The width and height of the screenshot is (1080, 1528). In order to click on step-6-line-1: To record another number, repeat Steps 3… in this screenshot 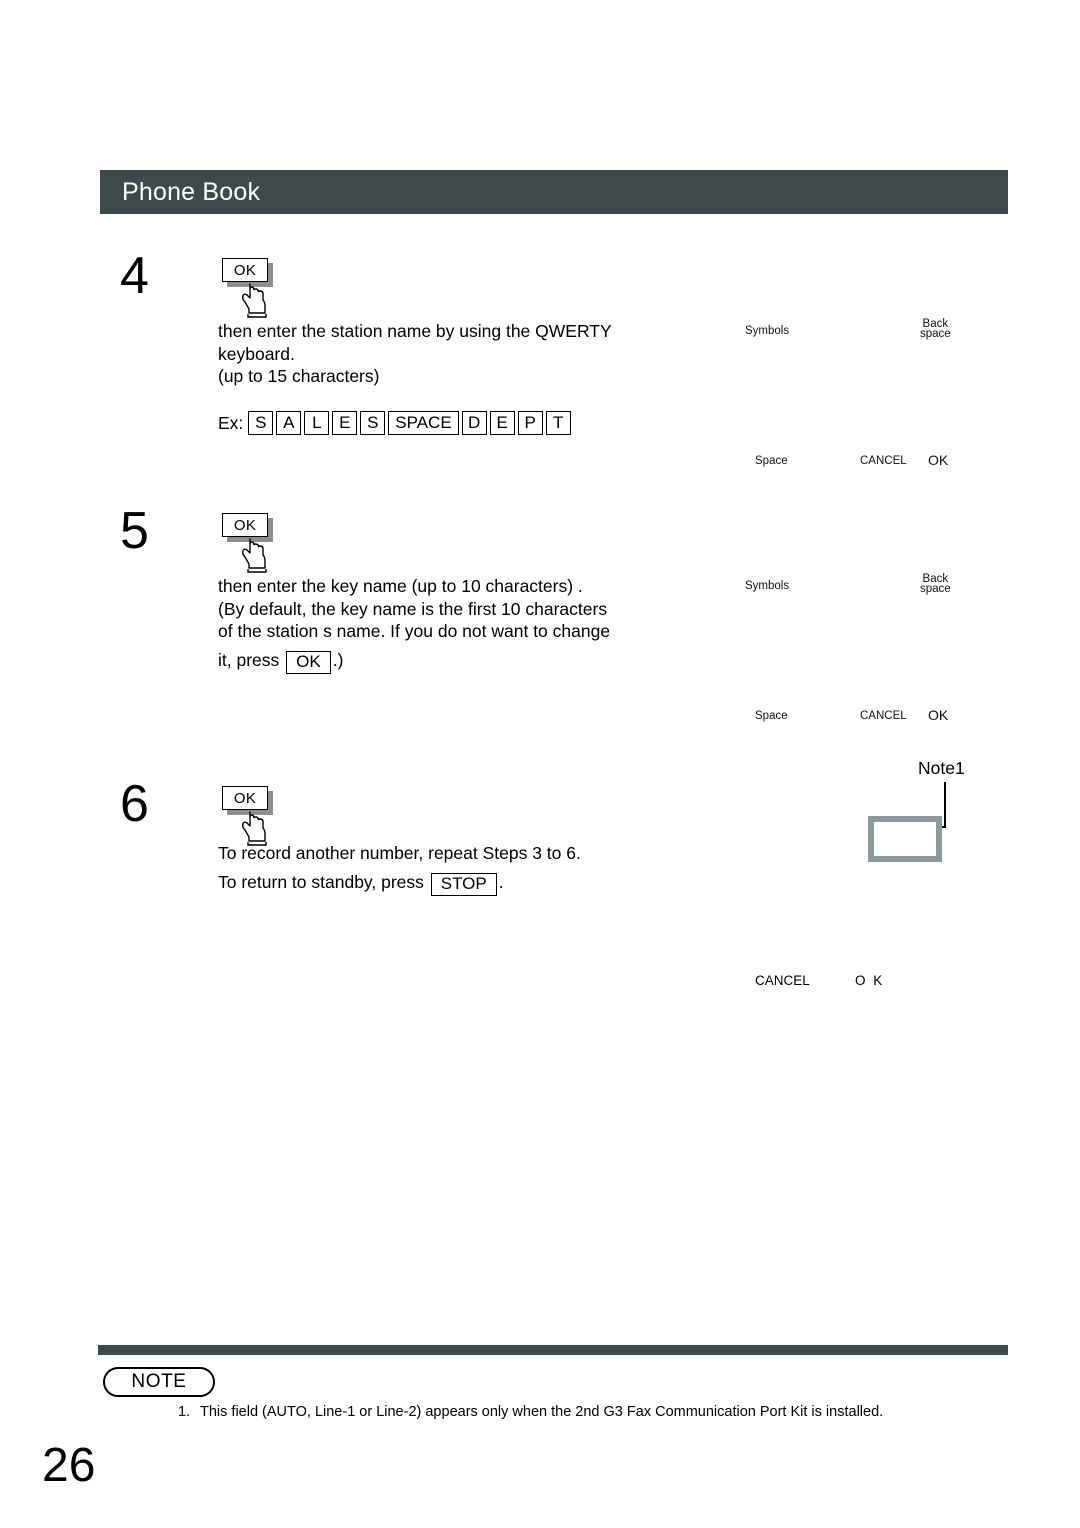, I will do `click(399, 853)`.